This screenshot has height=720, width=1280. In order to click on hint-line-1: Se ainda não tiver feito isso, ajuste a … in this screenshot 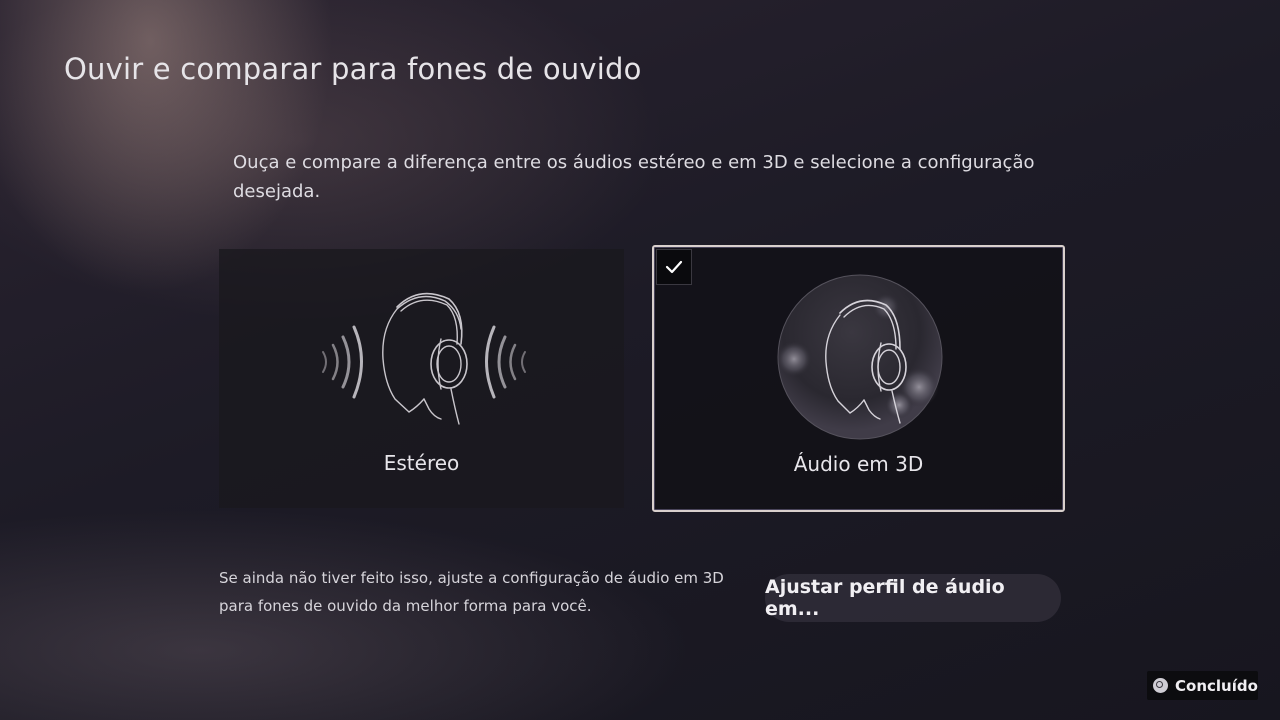, I will do `click(471, 578)`.